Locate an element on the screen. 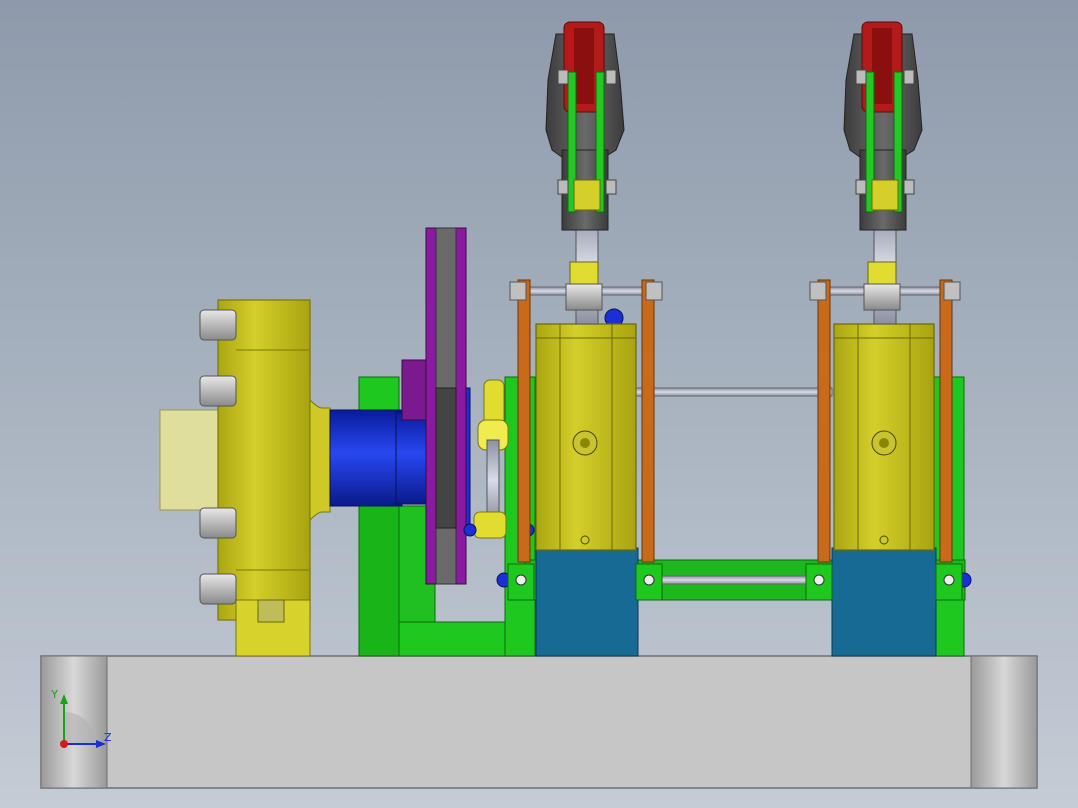  triad-y-label: Y is located at coordinates (54, 694).